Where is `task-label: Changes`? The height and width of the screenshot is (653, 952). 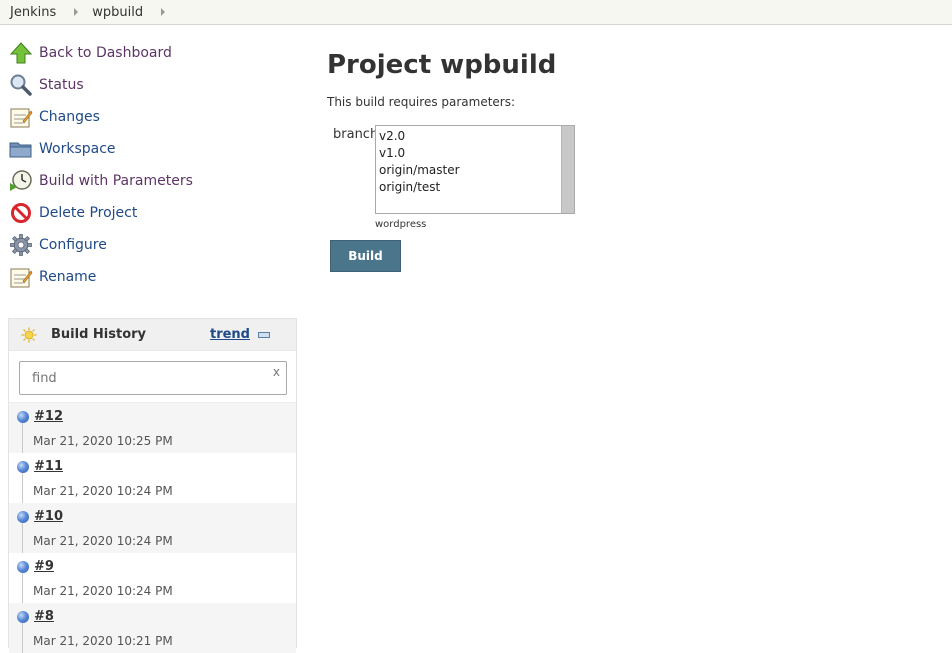
task-label: Changes is located at coordinates (69, 117).